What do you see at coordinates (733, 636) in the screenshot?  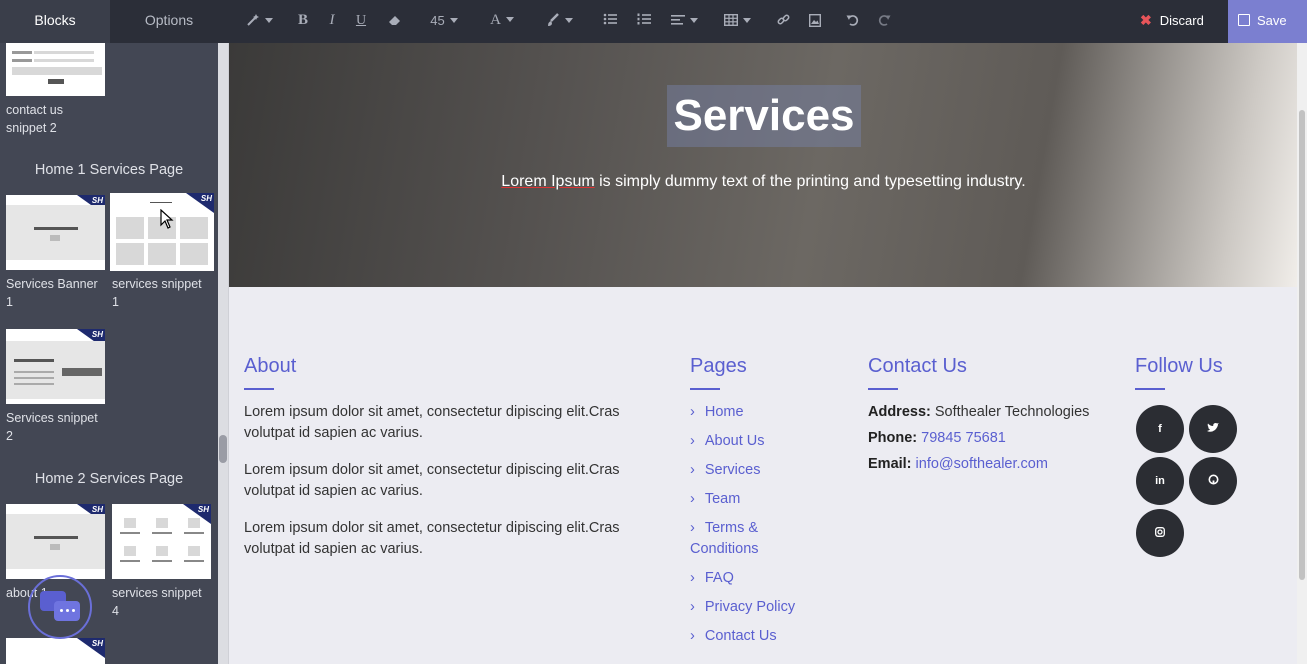 I see `footer-link-contact-us: › Contact Us` at bounding box center [733, 636].